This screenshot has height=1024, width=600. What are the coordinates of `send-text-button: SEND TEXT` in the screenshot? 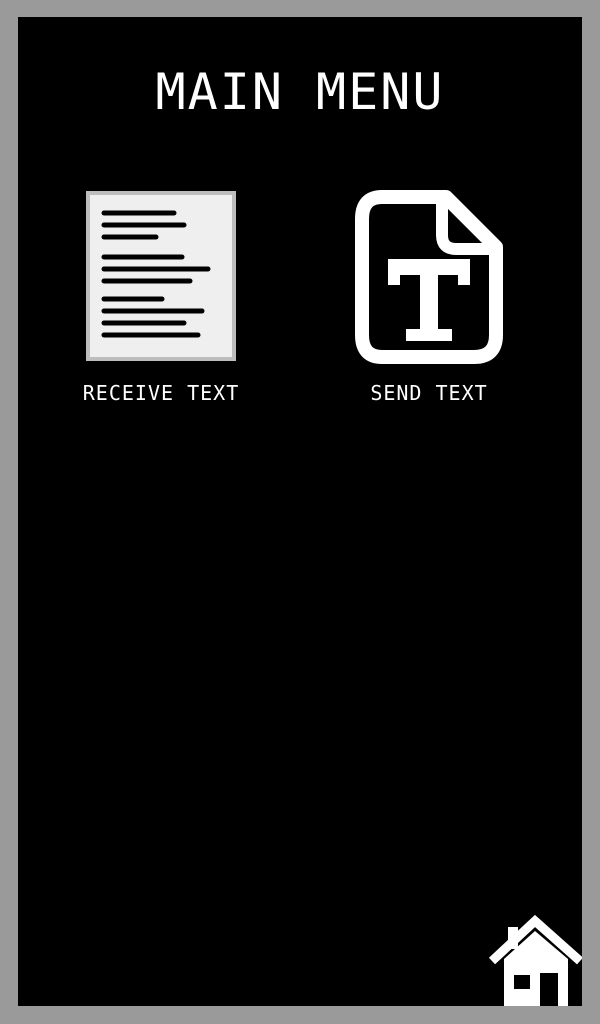 It's located at (429, 299).